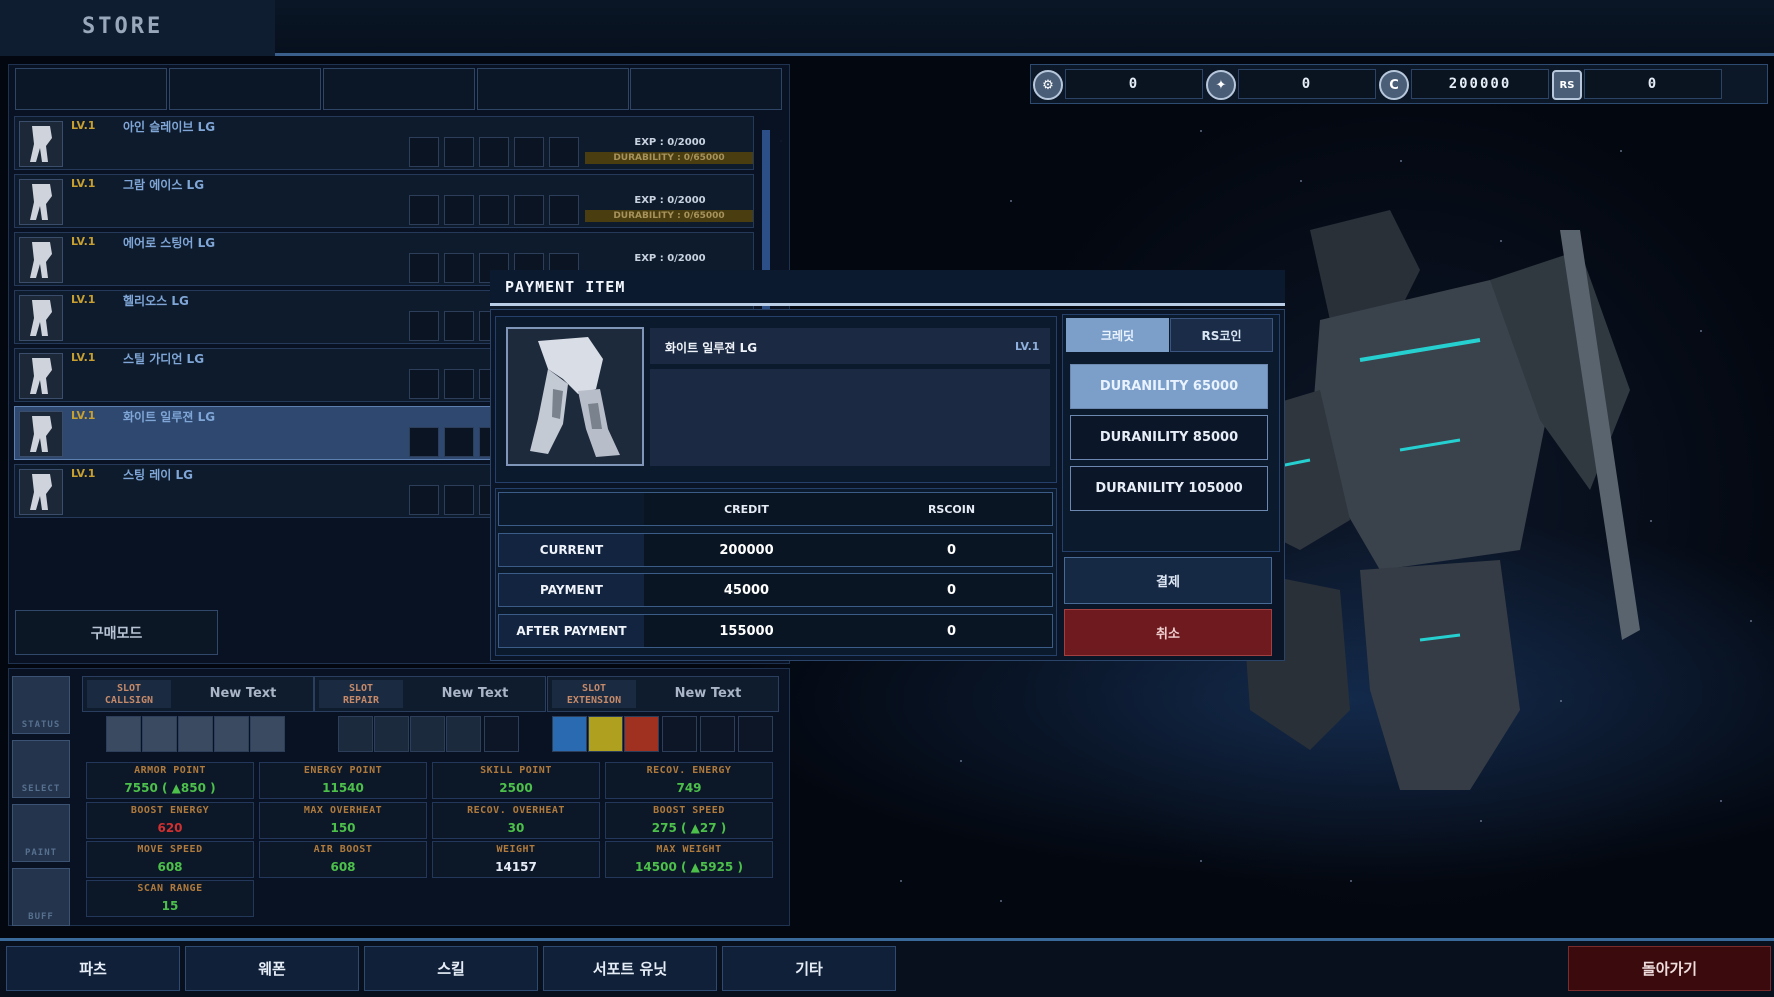 The image size is (1774, 997). What do you see at coordinates (170, 810) in the screenshot?
I see `stat-label: BOOST ENERGY` at bounding box center [170, 810].